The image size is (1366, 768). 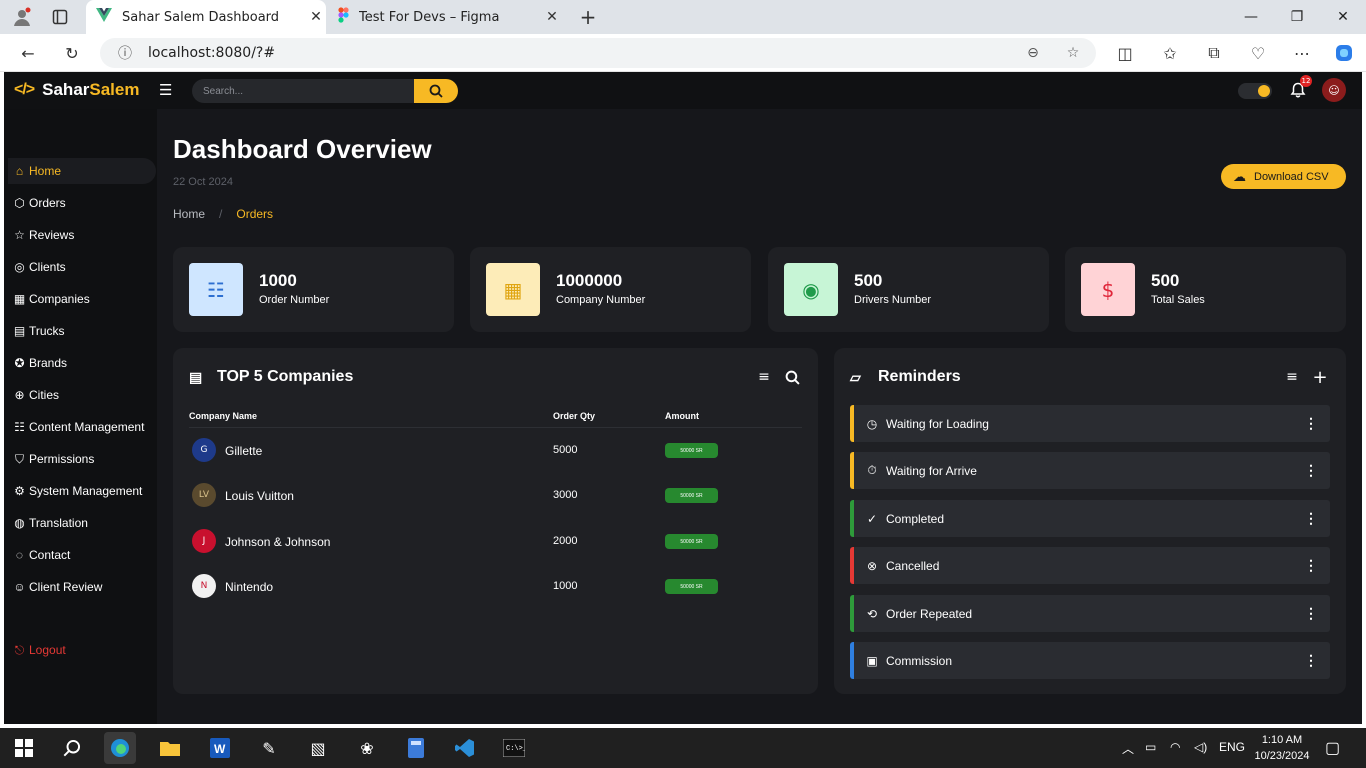 What do you see at coordinates (285, 376) in the screenshot?
I see `companies-title: TOP 5 Companies` at bounding box center [285, 376].